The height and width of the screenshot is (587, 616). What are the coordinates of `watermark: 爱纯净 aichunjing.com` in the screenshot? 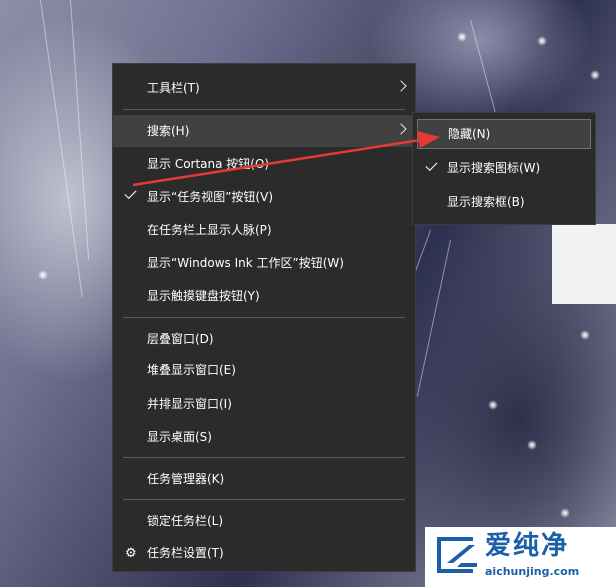 It's located at (520, 557).